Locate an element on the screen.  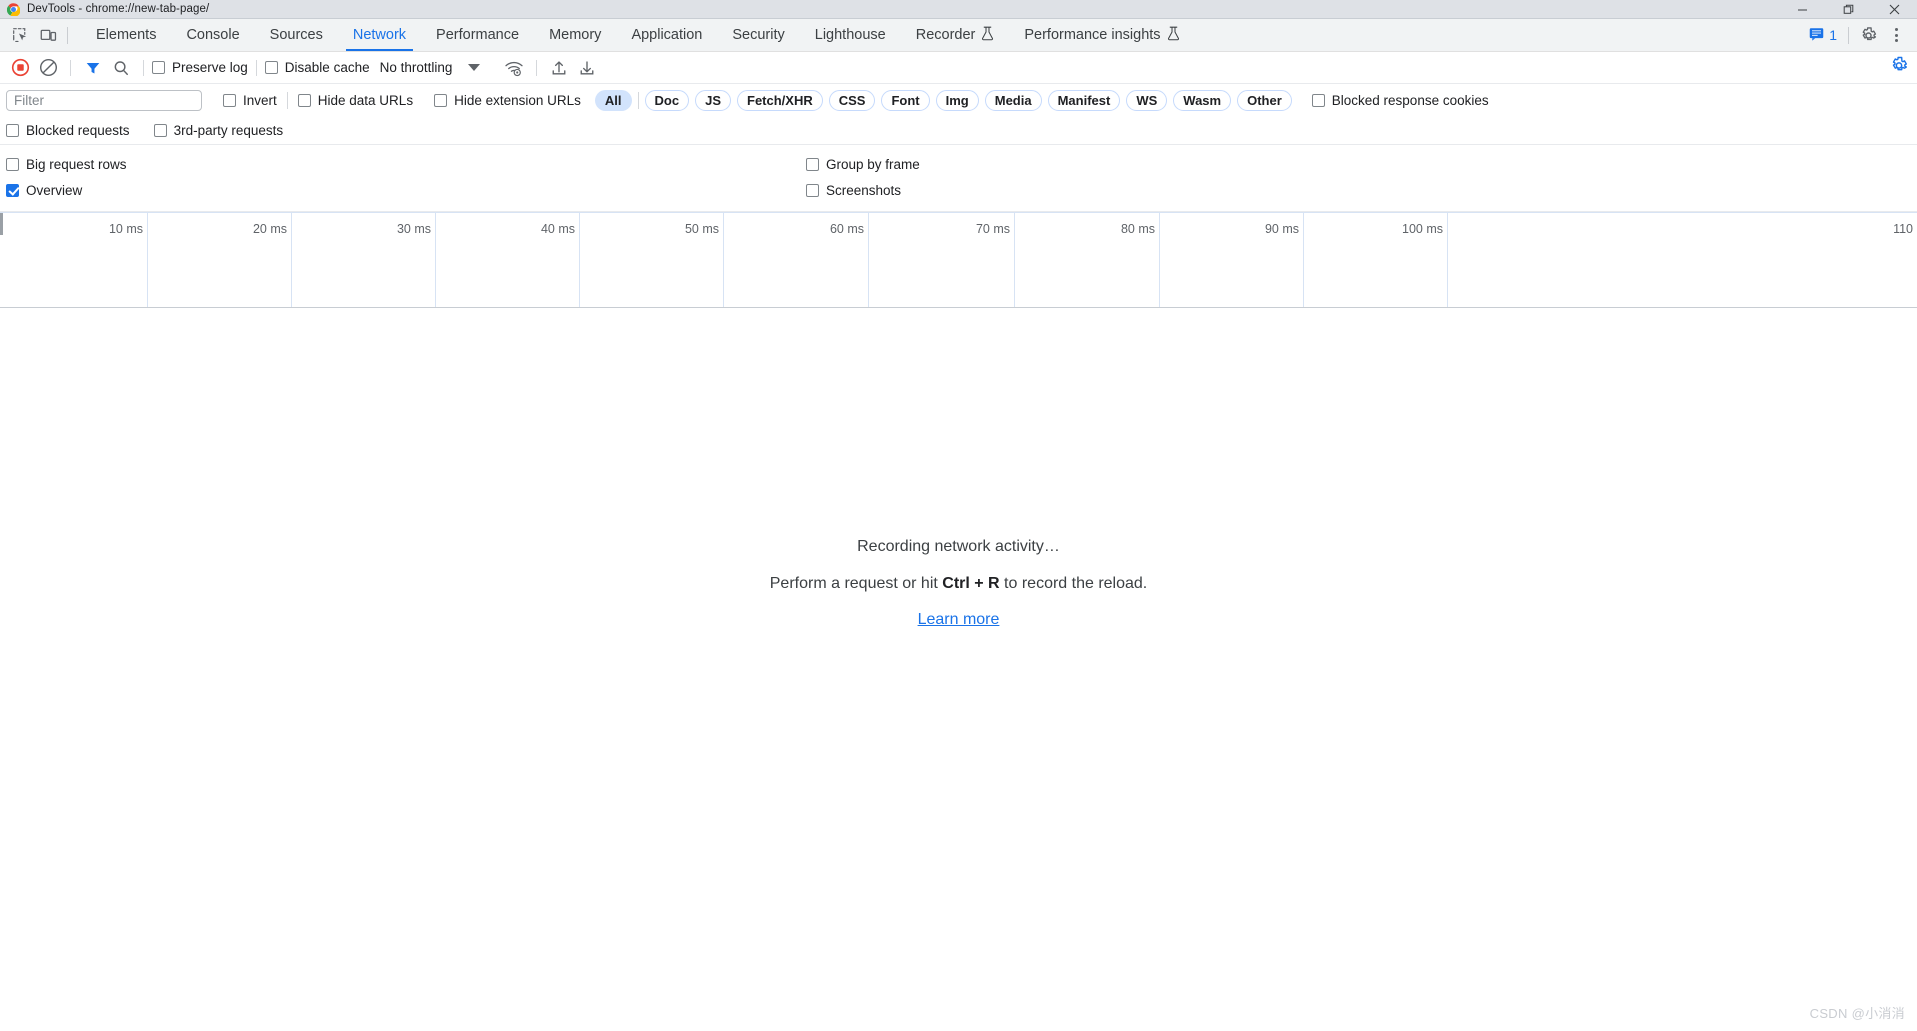
network-toolbar: Preserve log Disable cache No throttling is located at coordinates (958, 68).